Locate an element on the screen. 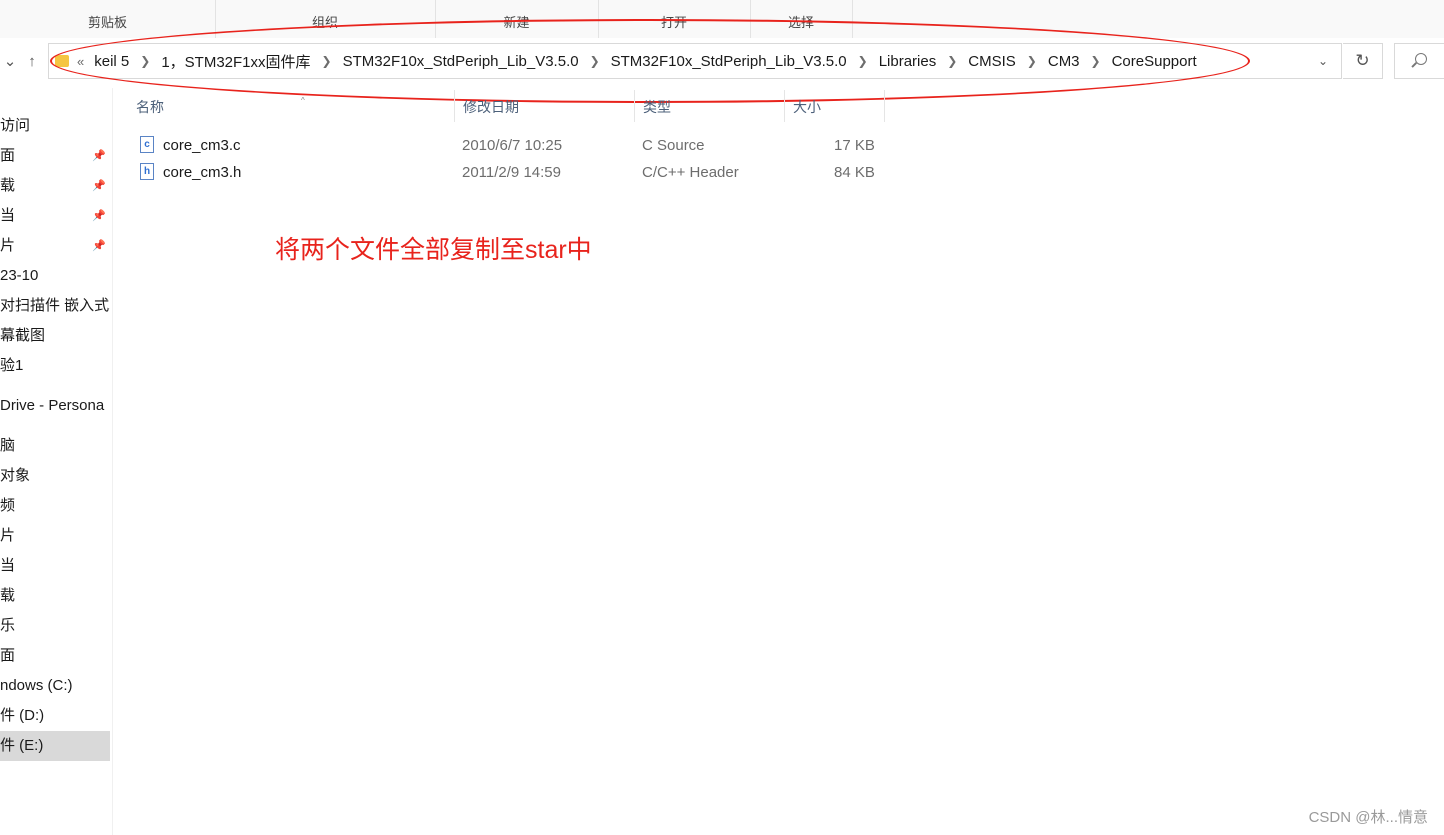 This screenshot has height=835, width=1444. search-input is located at coordinates (1419, 61).